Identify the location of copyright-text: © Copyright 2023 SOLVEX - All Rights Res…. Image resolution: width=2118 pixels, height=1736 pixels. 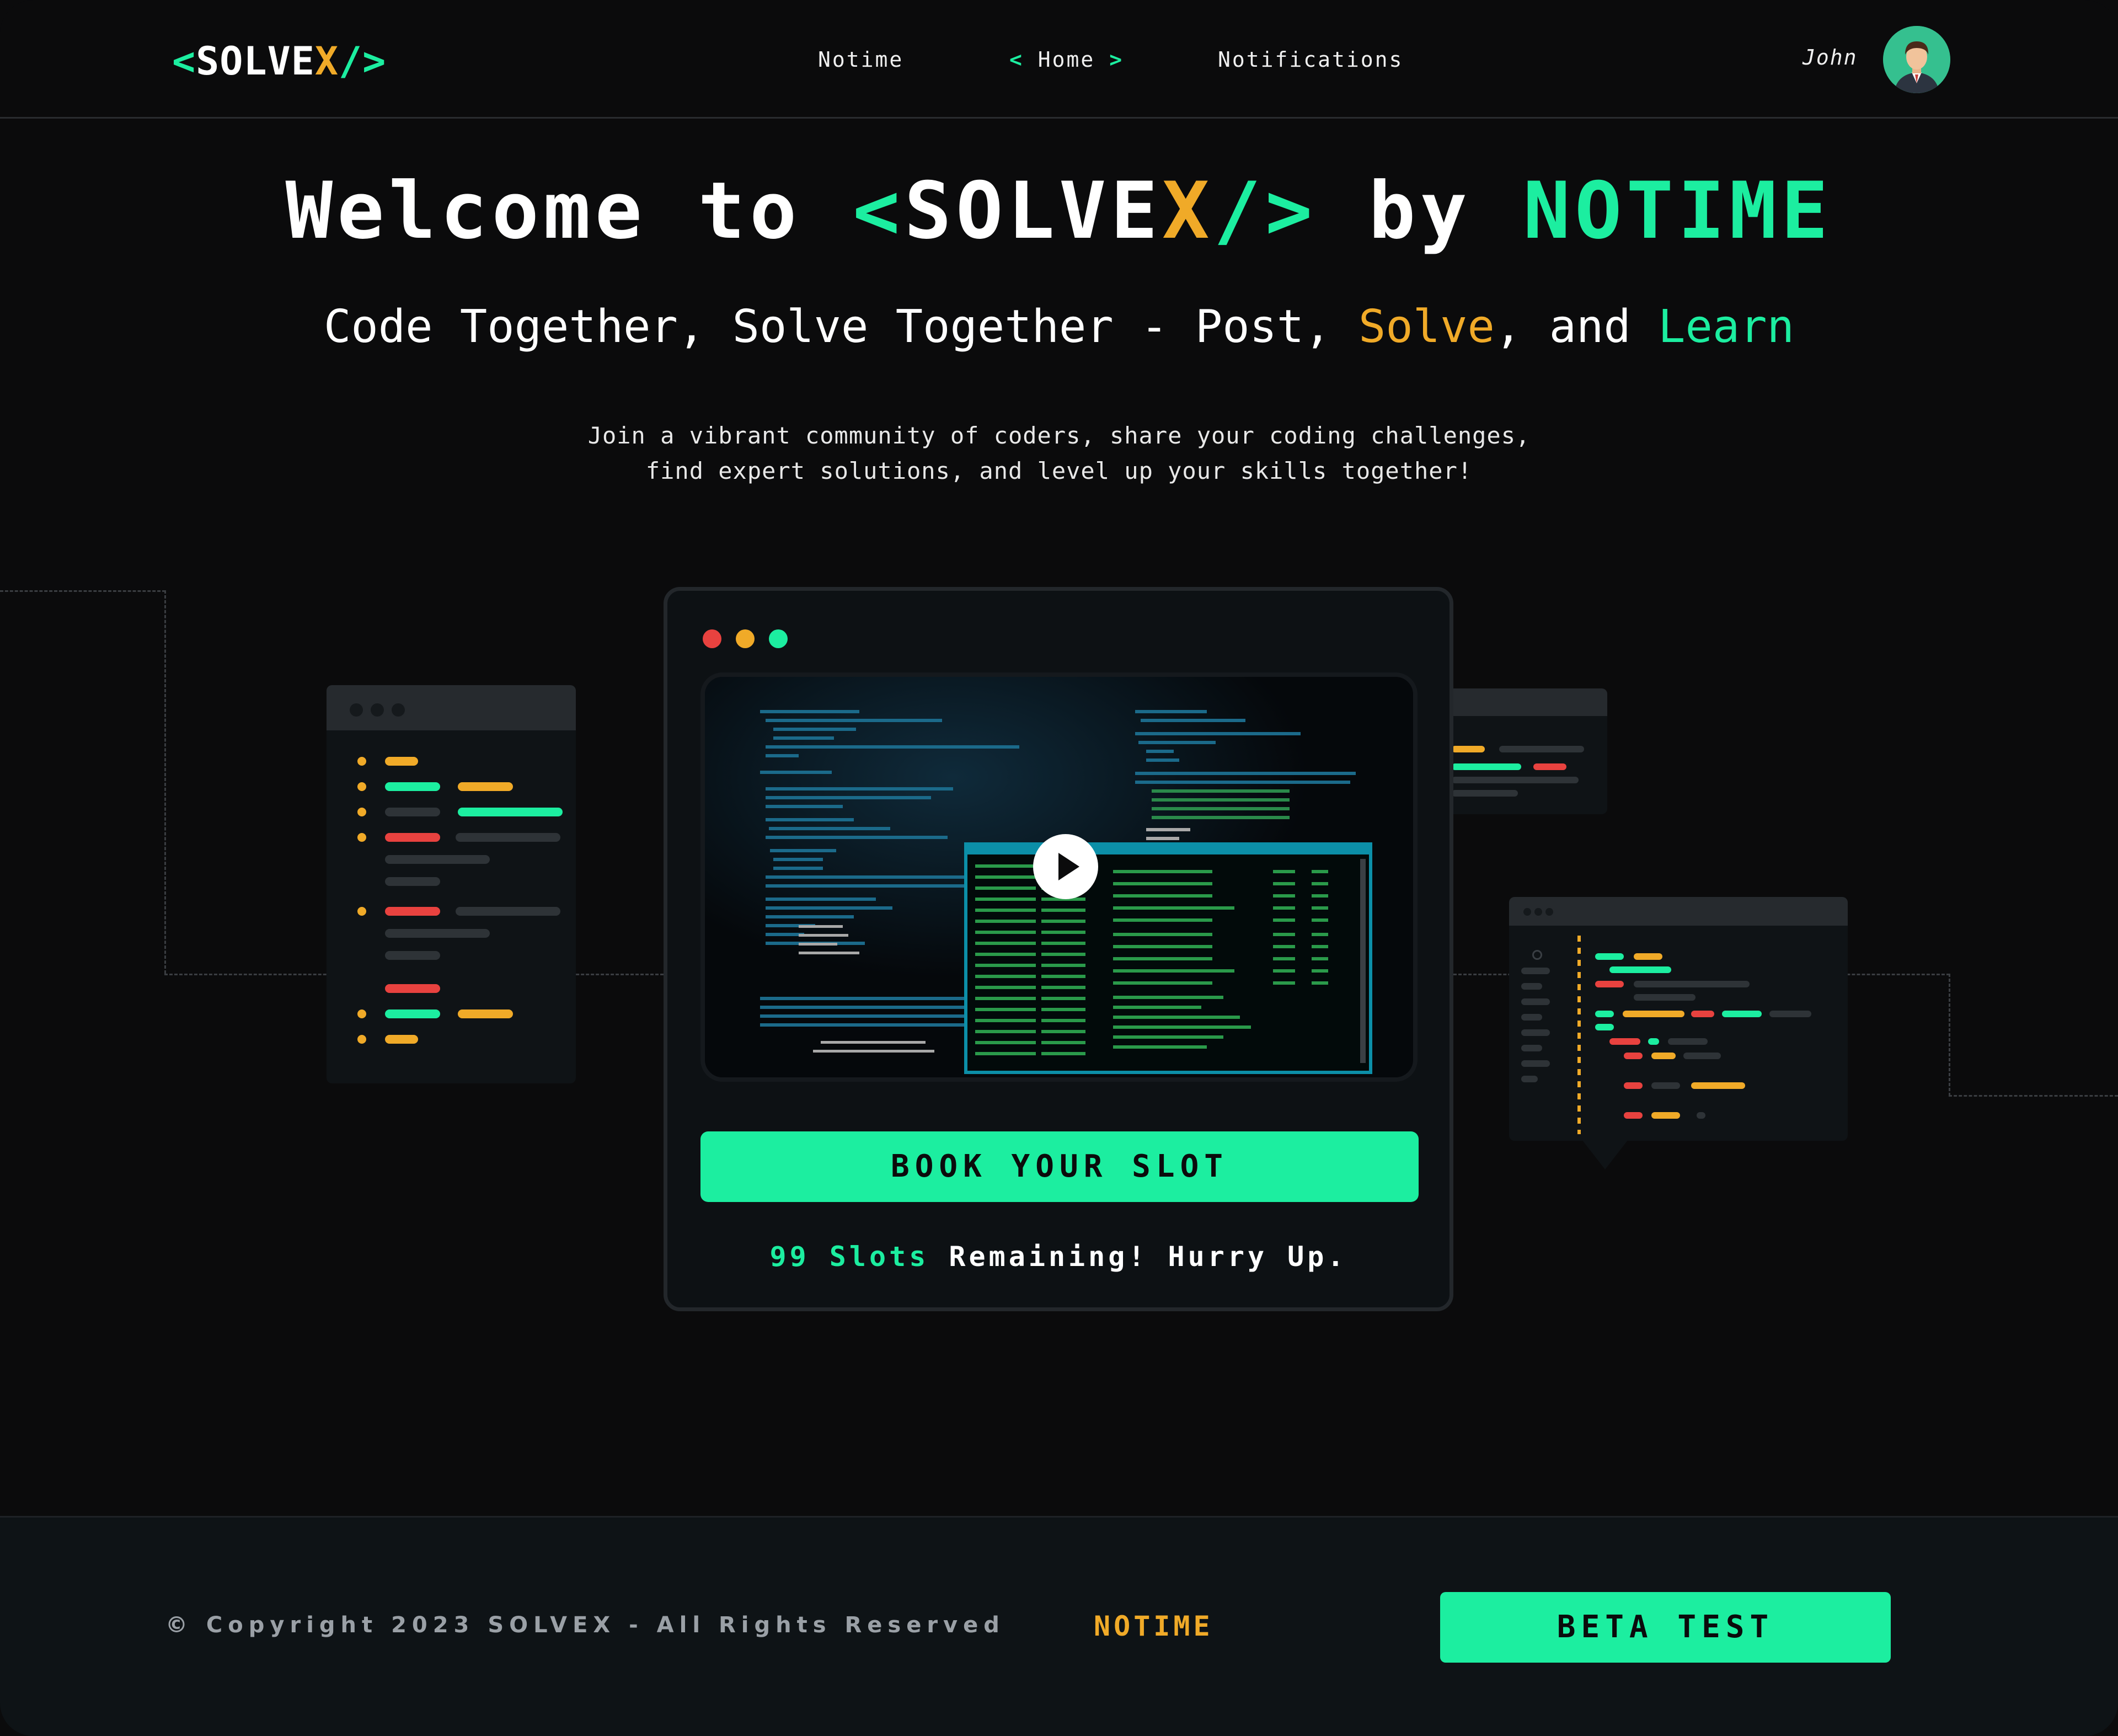
(585, 1625).